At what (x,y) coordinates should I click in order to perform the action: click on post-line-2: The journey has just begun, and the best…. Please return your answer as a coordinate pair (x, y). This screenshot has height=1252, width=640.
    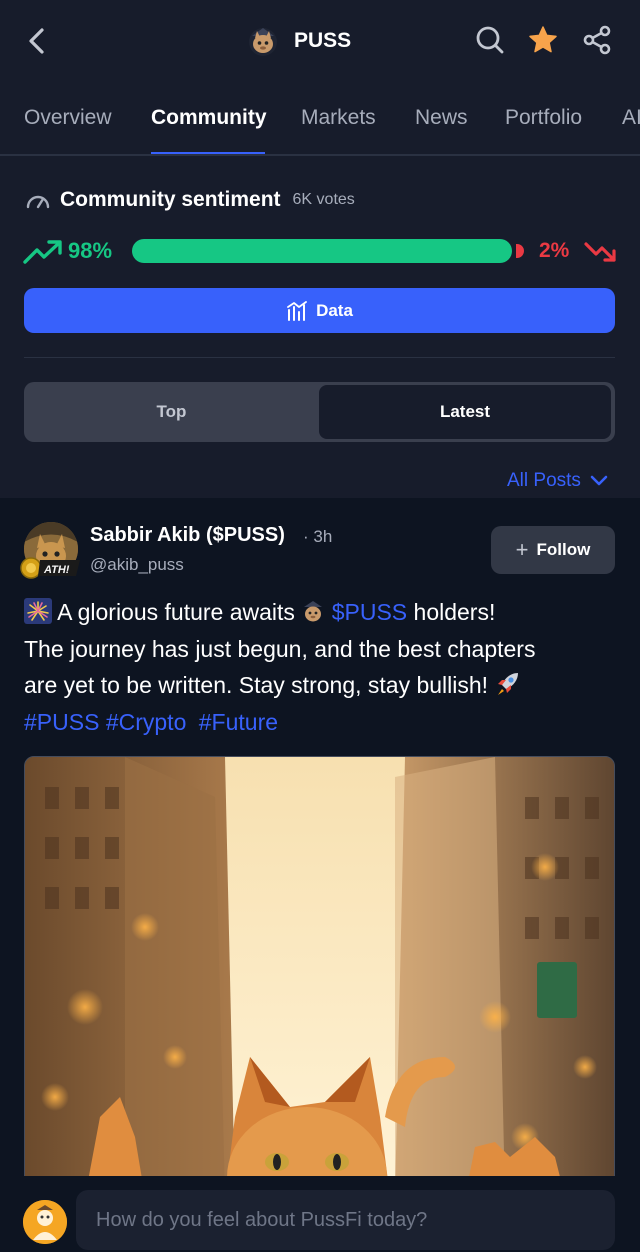
    Looking at the image, I should click on (280, 648).